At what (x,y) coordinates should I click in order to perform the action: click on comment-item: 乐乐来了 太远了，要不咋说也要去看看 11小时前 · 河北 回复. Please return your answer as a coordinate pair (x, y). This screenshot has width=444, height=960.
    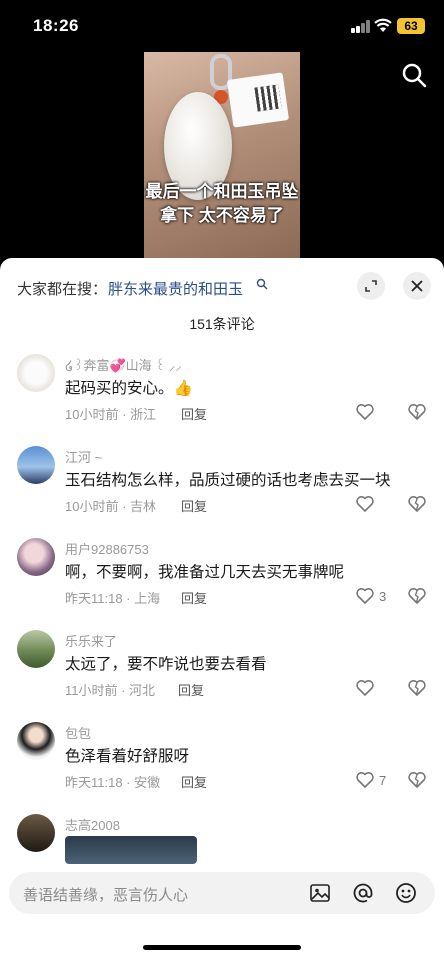
    Looking at the image, I should click on (222, 676).